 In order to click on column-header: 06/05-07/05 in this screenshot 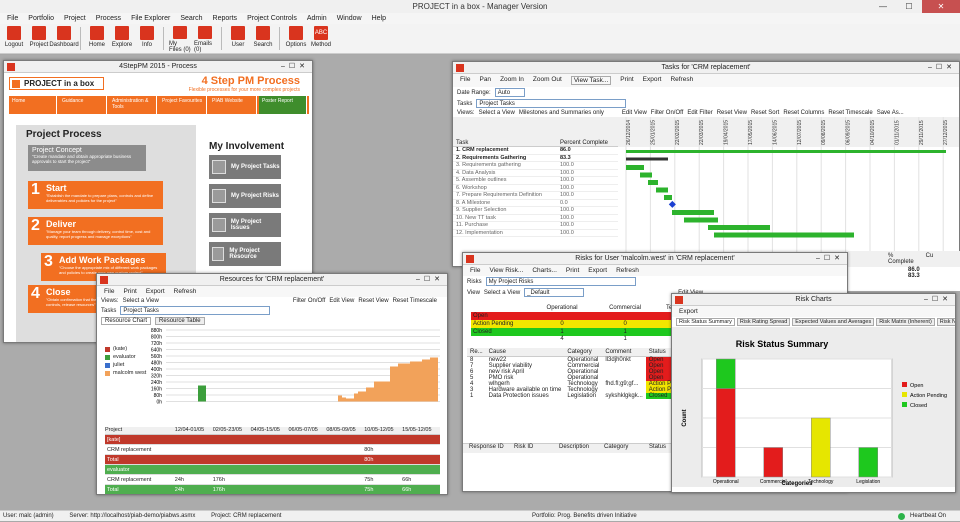, I will do `click(307, 430)`.